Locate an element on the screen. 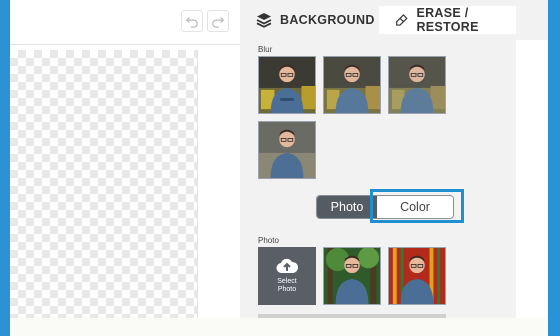 The height and width of the screenshot is (336, 560). striped-background-thumbnail is located at coordinates (417, 276).